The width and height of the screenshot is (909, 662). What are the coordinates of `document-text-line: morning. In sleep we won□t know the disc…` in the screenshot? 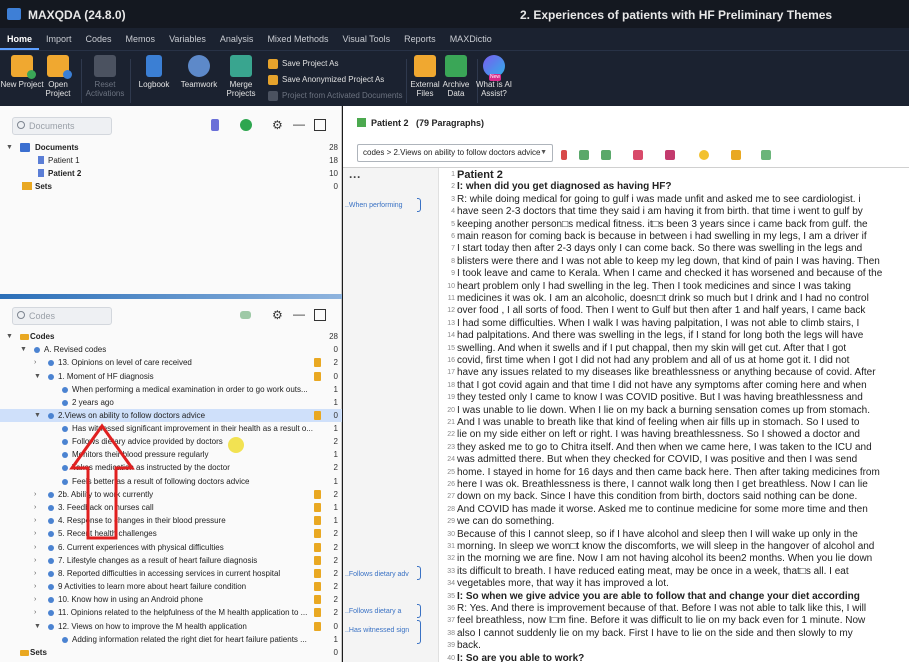 It's located at (683, 547).